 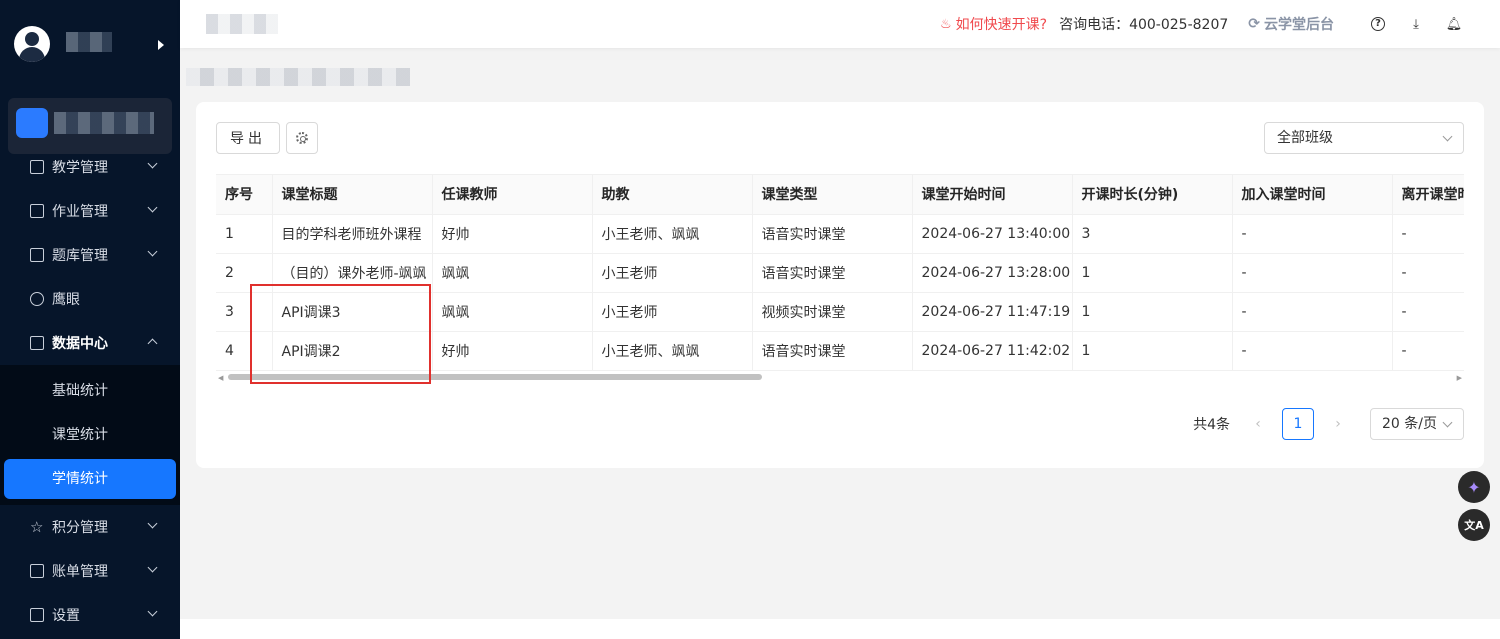 I want to click on backend-link: ⟳ 云学堂后台, so click(x=1291, y=24).